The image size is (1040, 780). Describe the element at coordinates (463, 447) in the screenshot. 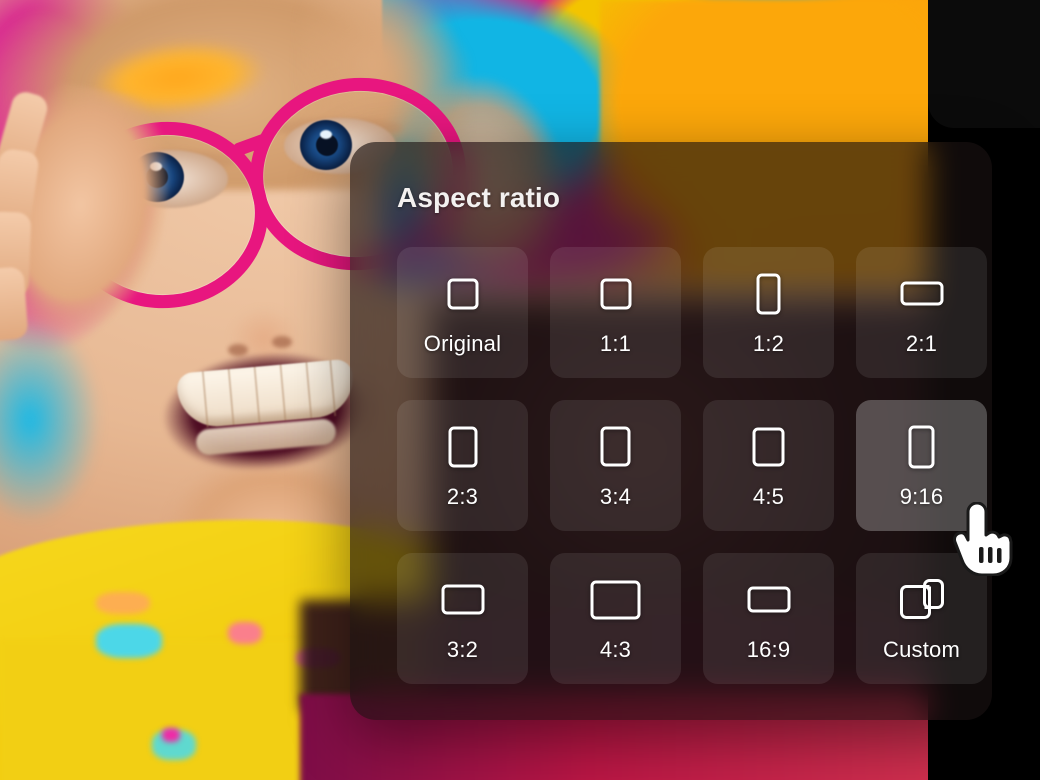

I see `portrait-2-3-icon` at that location.